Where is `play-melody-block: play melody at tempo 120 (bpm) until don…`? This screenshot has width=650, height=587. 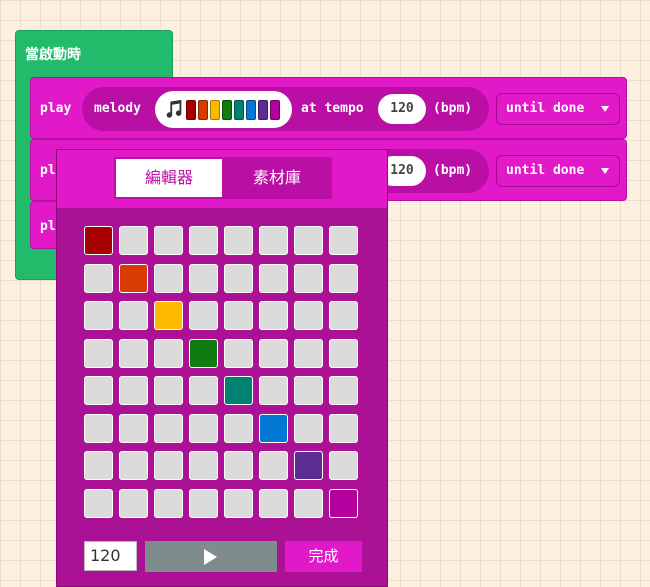 play-melody-block: play melody at tempo 120 (bpm) until don… is located at coordinates (328, 108).